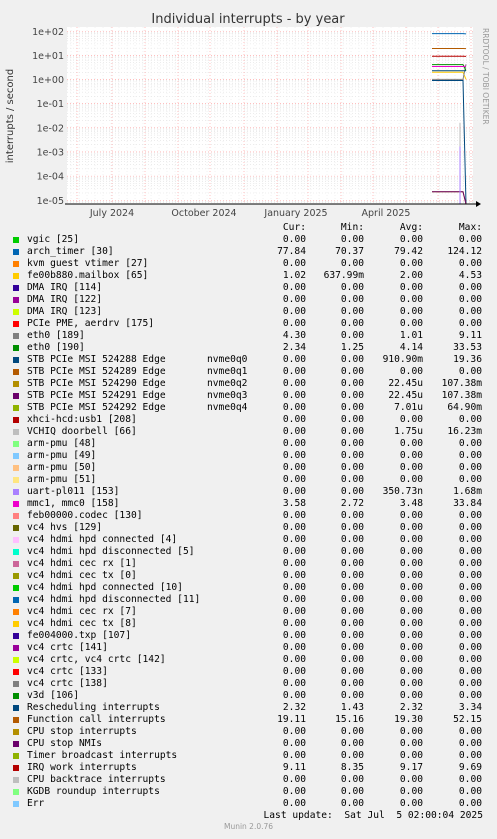 This screenshot has height=839, width=497. What do you see at coordinates (248, 264) in the screenshot?
I see `legend-row: kvm guest vtimer [27] 0.00 0.00 0.00 0.00` at bounding box center [248, 264].